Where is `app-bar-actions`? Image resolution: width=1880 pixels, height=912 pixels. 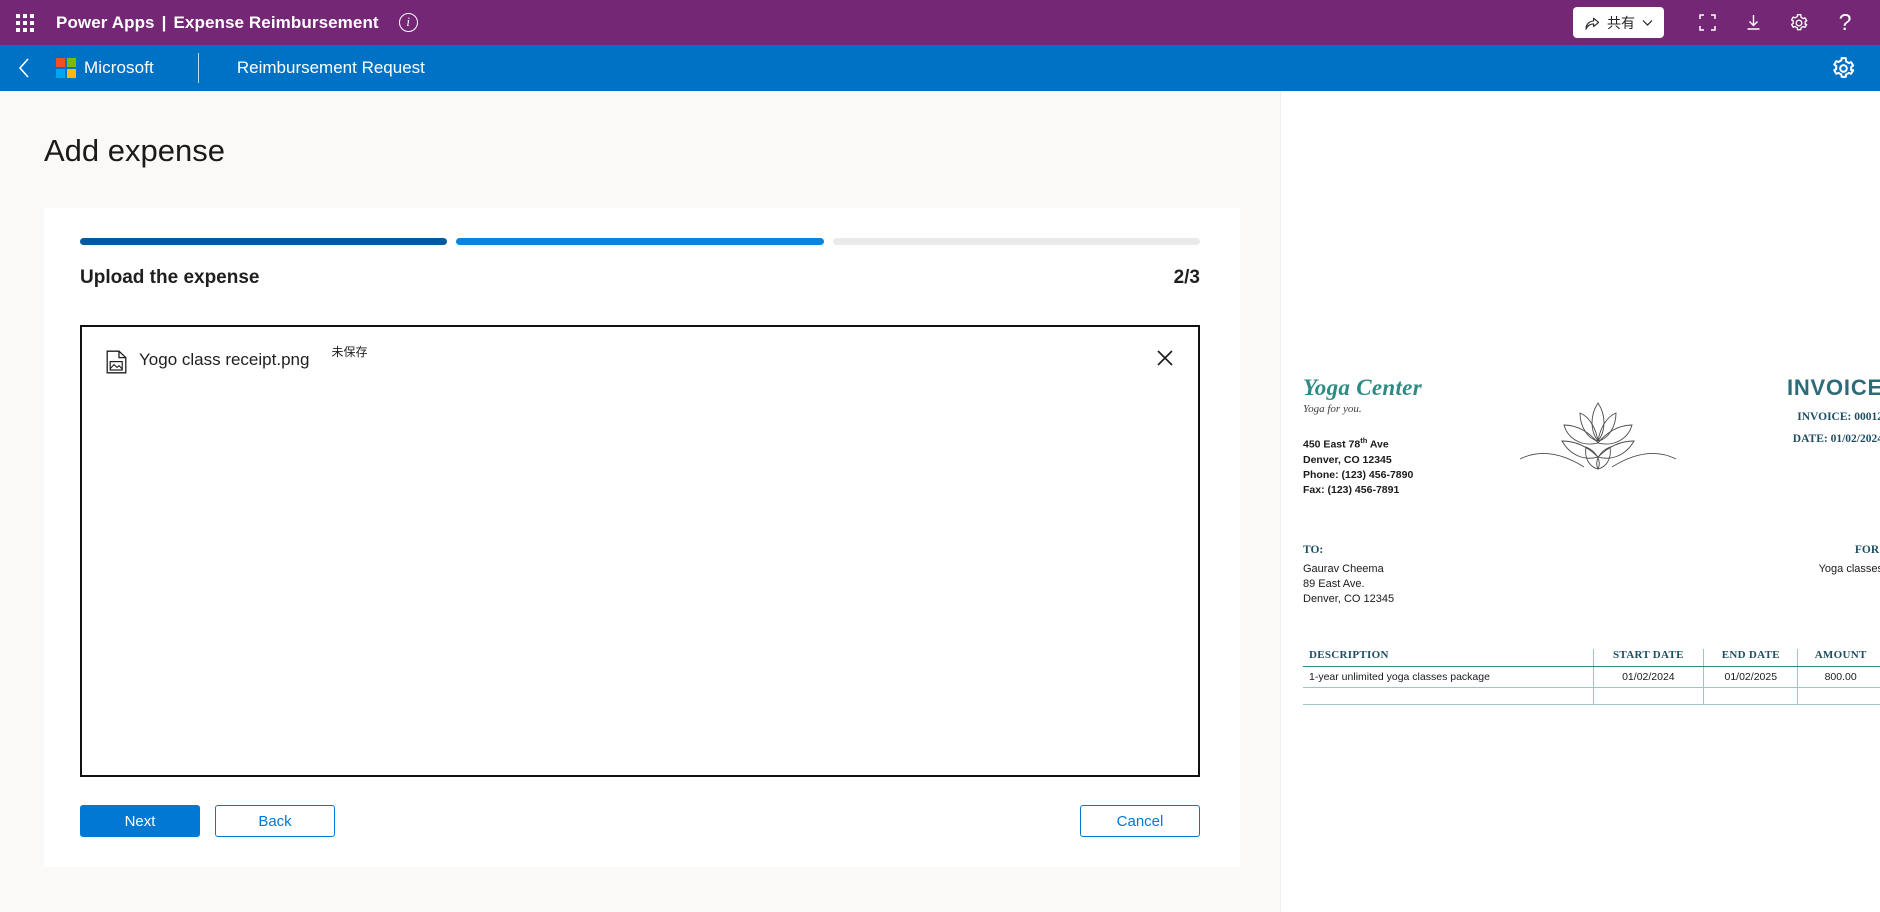 app-bar-actions is located at coordinates (1843, 68).